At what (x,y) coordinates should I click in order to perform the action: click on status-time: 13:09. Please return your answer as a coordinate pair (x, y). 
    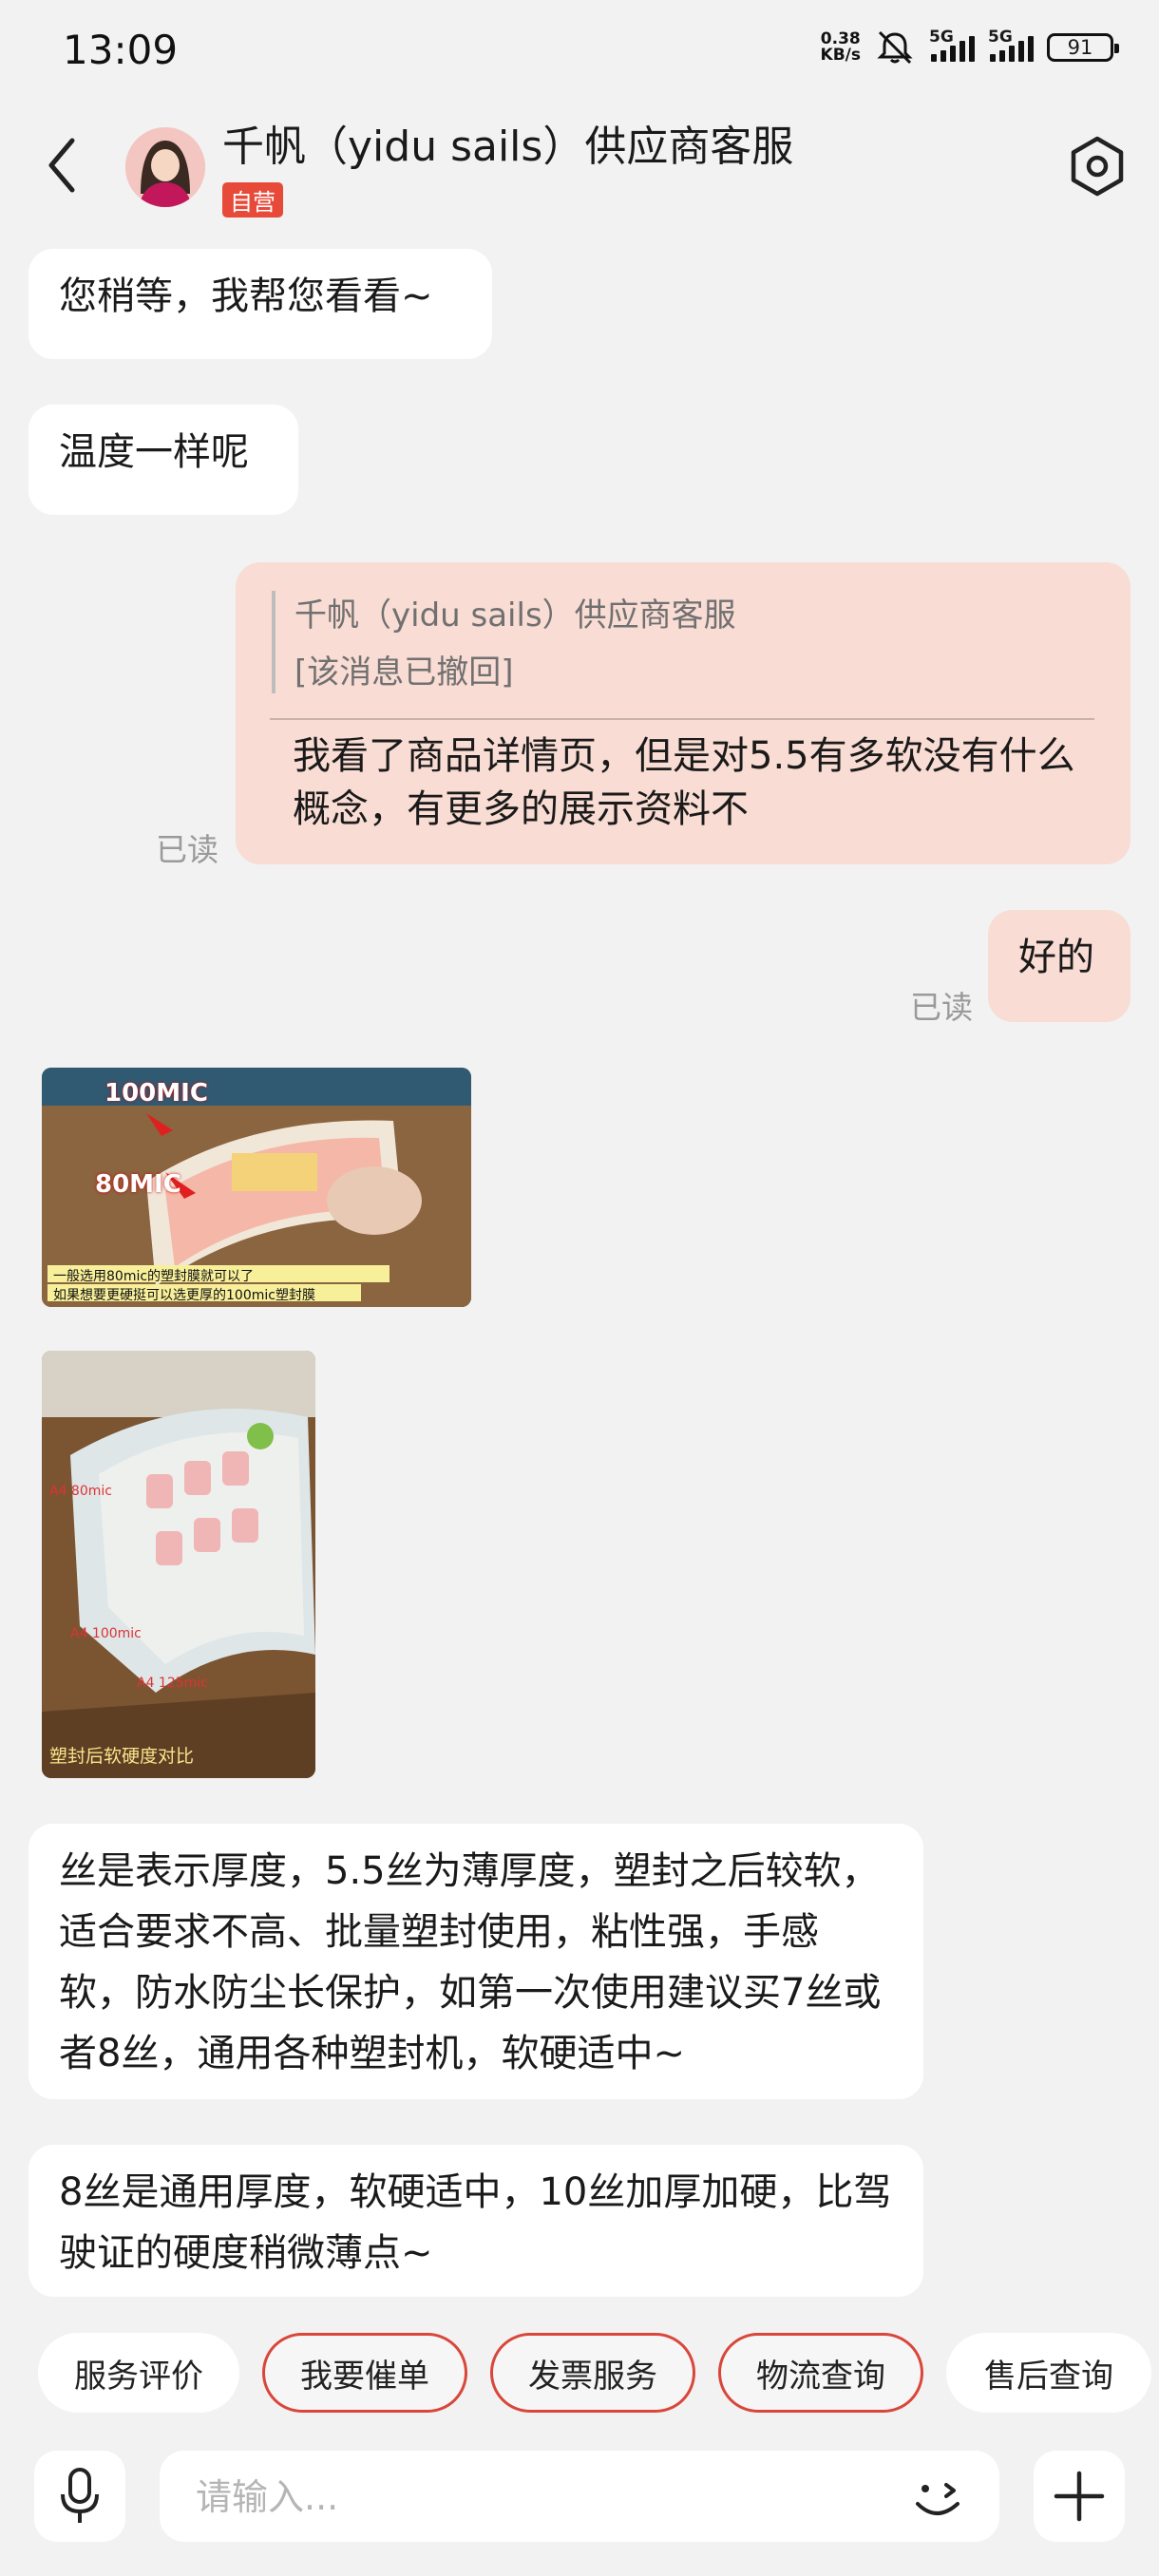
    Looking at the image, I should click on (121, 50).